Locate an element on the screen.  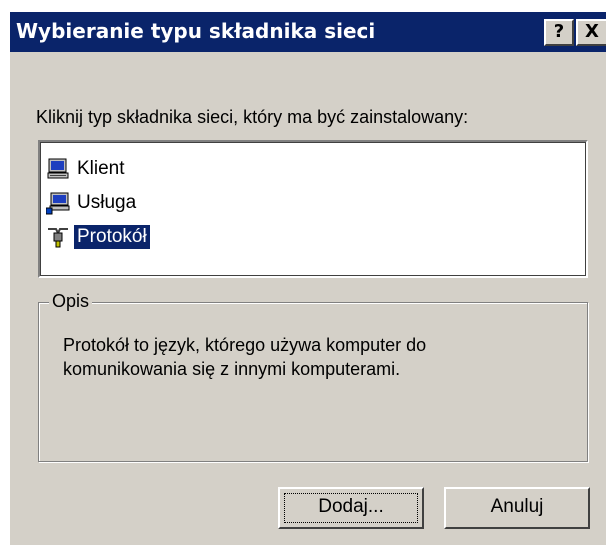
help-button: ? is located at coordinates (559, 32).